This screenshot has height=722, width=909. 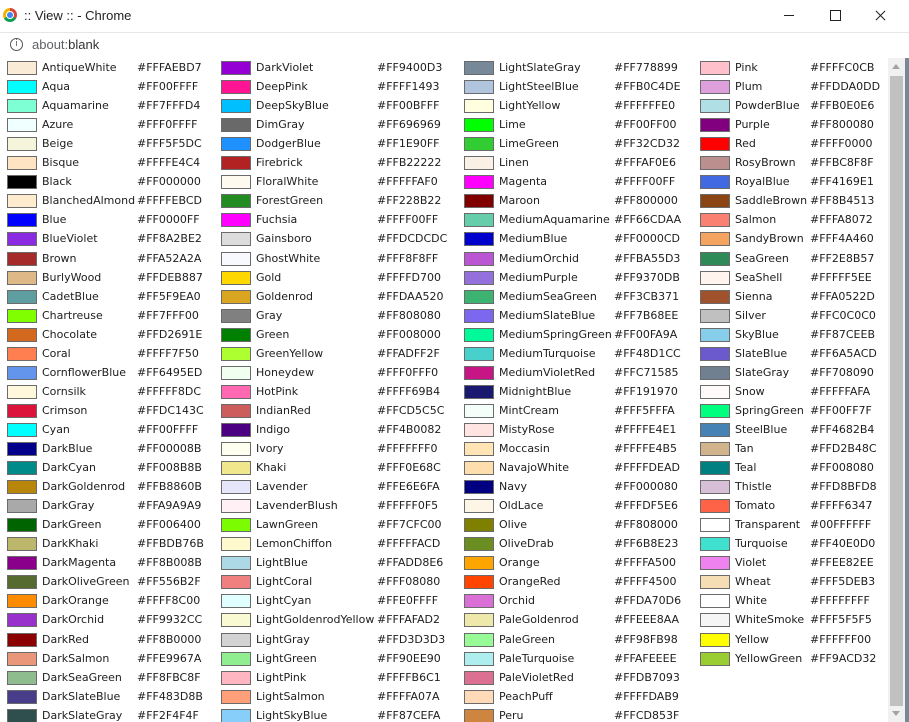 What do you see at coordinates (896, 66) in the screenshot?
I see `scroll-up-arrow-icon` at bounding box center [896, 66].